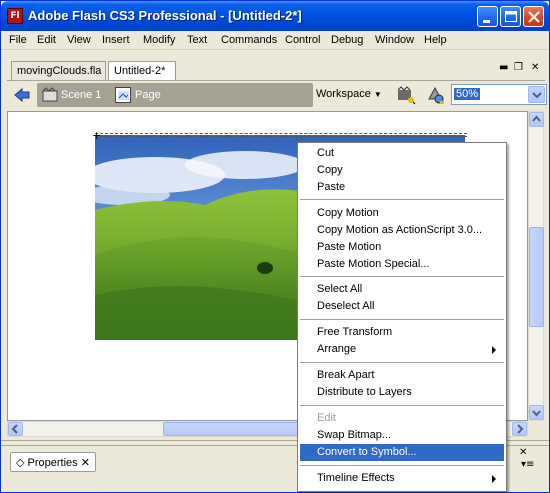 The image size is (550, 493). I want to click on menu-item-break-apart: Break Apart, so click(402, 375).